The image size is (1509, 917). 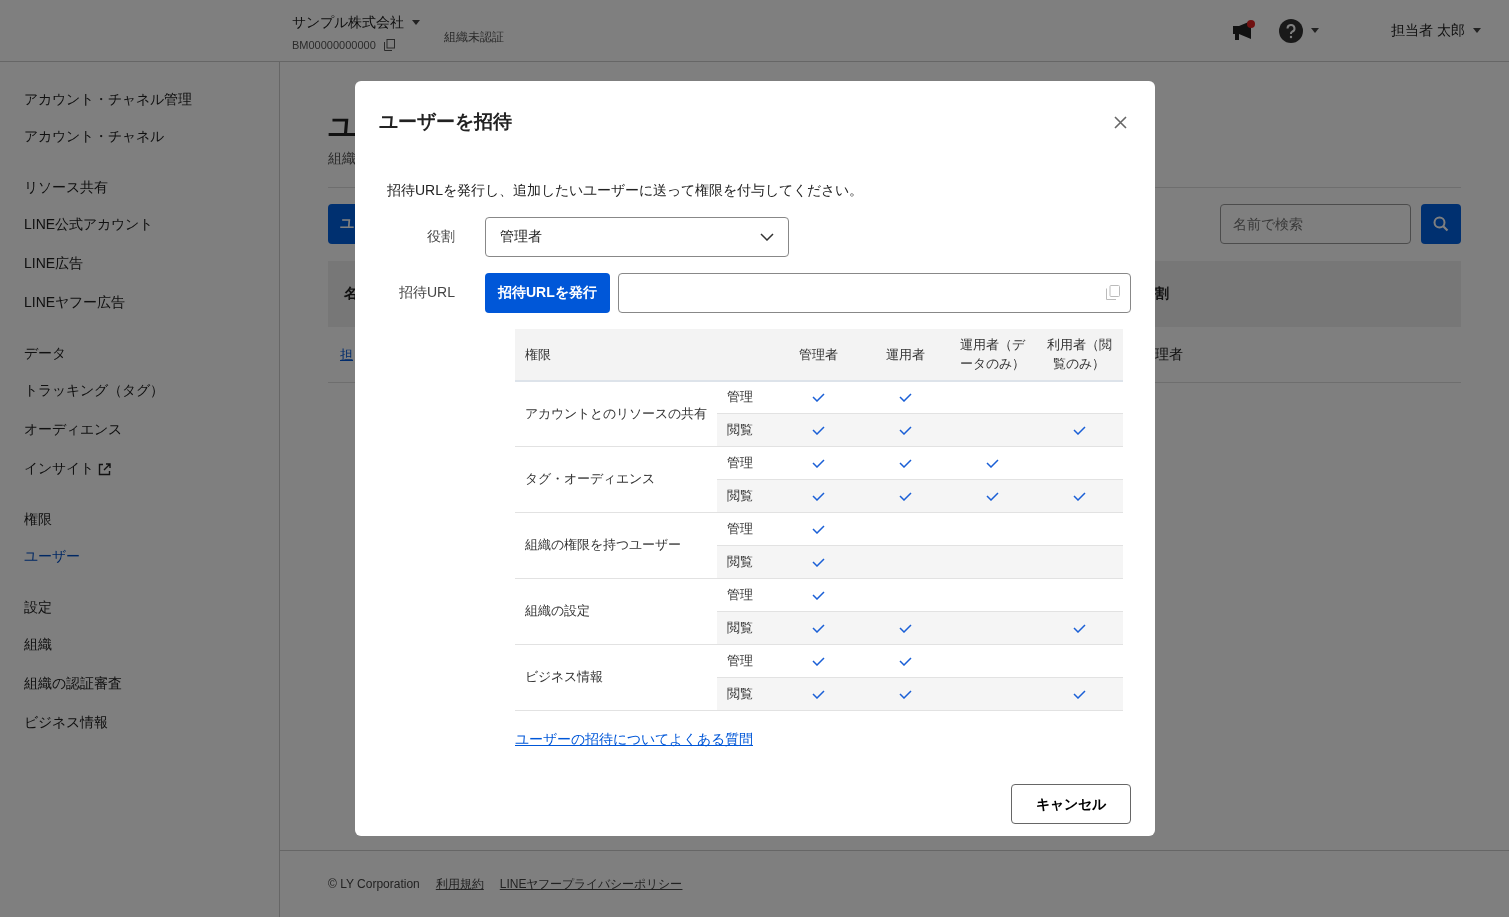 I want to click on user-link: 担, so click(x=346, y=354).